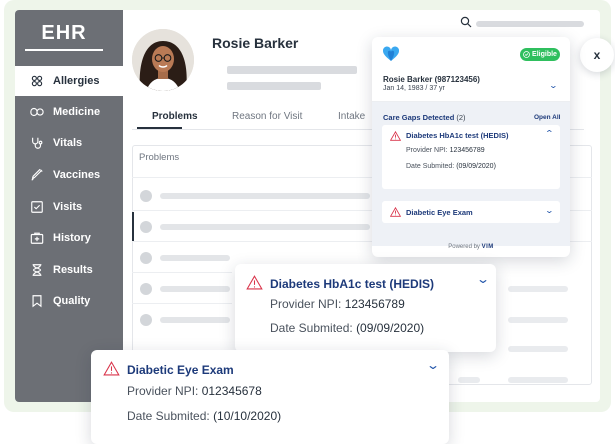 This screenshot has height=444, width=615. I want to click on sidebar-item-label: Visits, so click(68, 207).